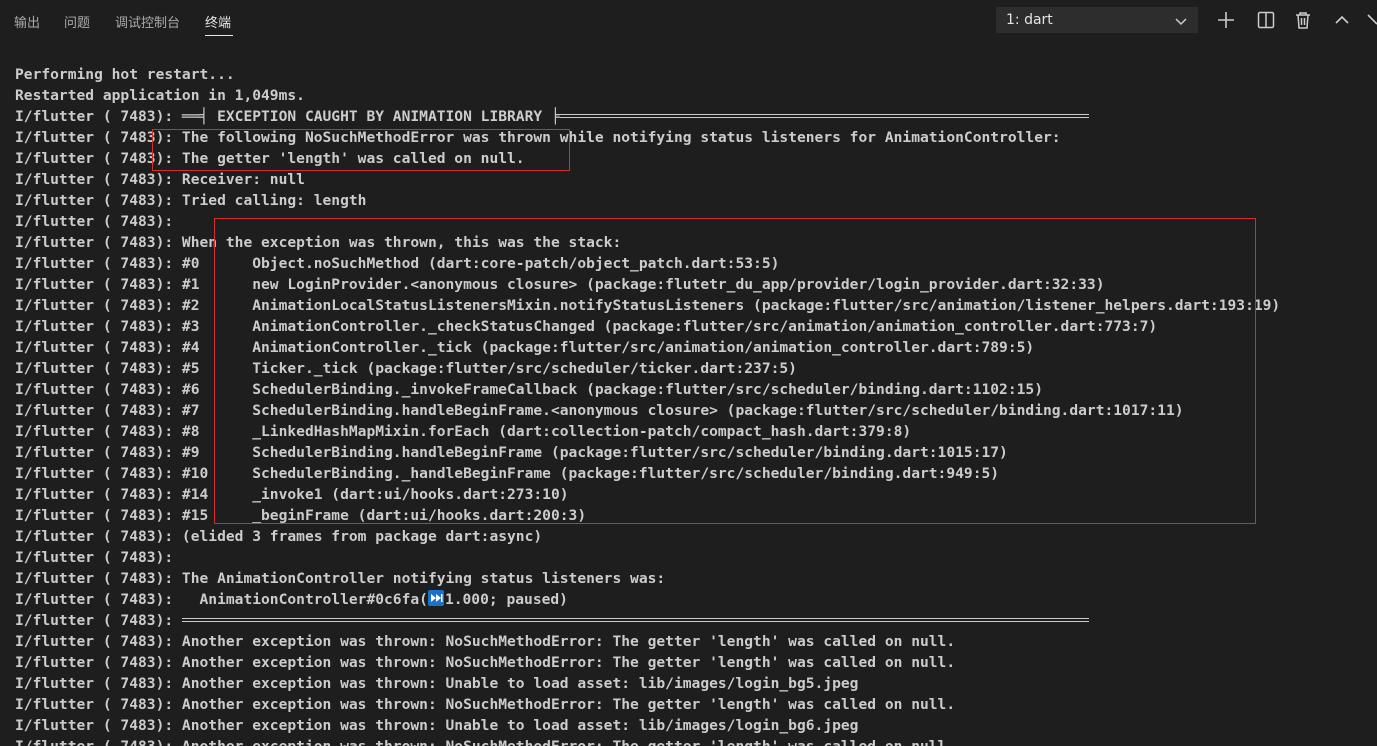 The height and width of the screenshot is (746, 1377). What do you see at coordinates (690, 95) in the screenshot?
I see `terminal-line: Restarted application in 1,049ms.` at bounding box center [690, 95].